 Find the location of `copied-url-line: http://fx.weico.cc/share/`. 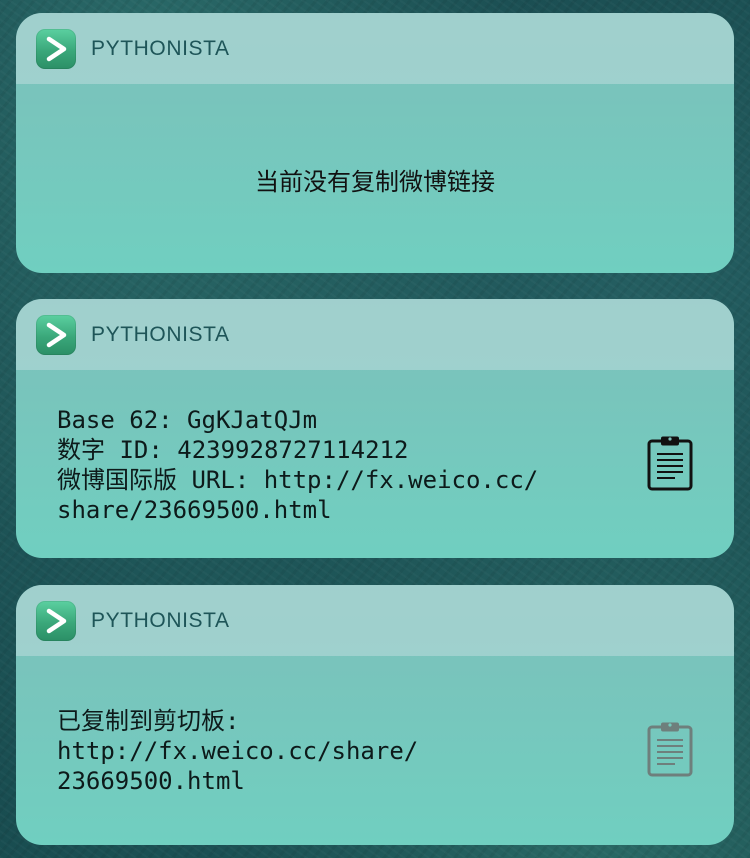

copied-url-line: http://fx.weico.cc/share/ is located at coordinates (238, 751).